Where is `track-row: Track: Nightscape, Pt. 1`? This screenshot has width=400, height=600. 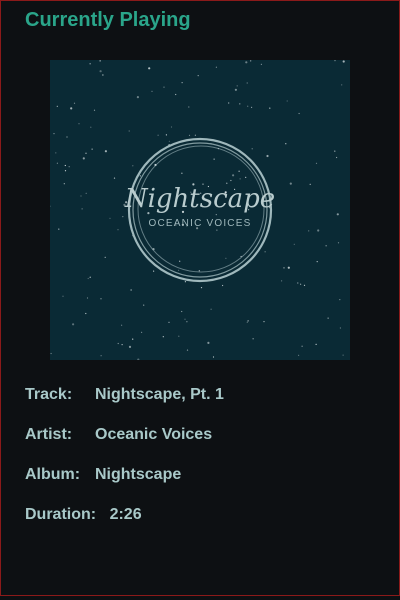 track-row: Track: Nightscape, Pt. 1 is located at coordinates (124, 395).